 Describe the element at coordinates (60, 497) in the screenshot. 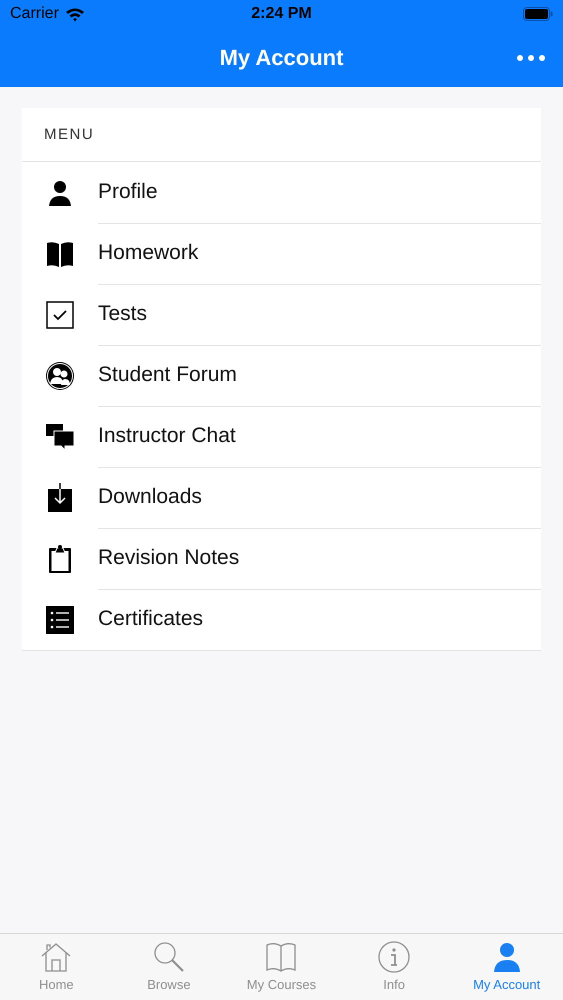

I see `download-icon` at that location.